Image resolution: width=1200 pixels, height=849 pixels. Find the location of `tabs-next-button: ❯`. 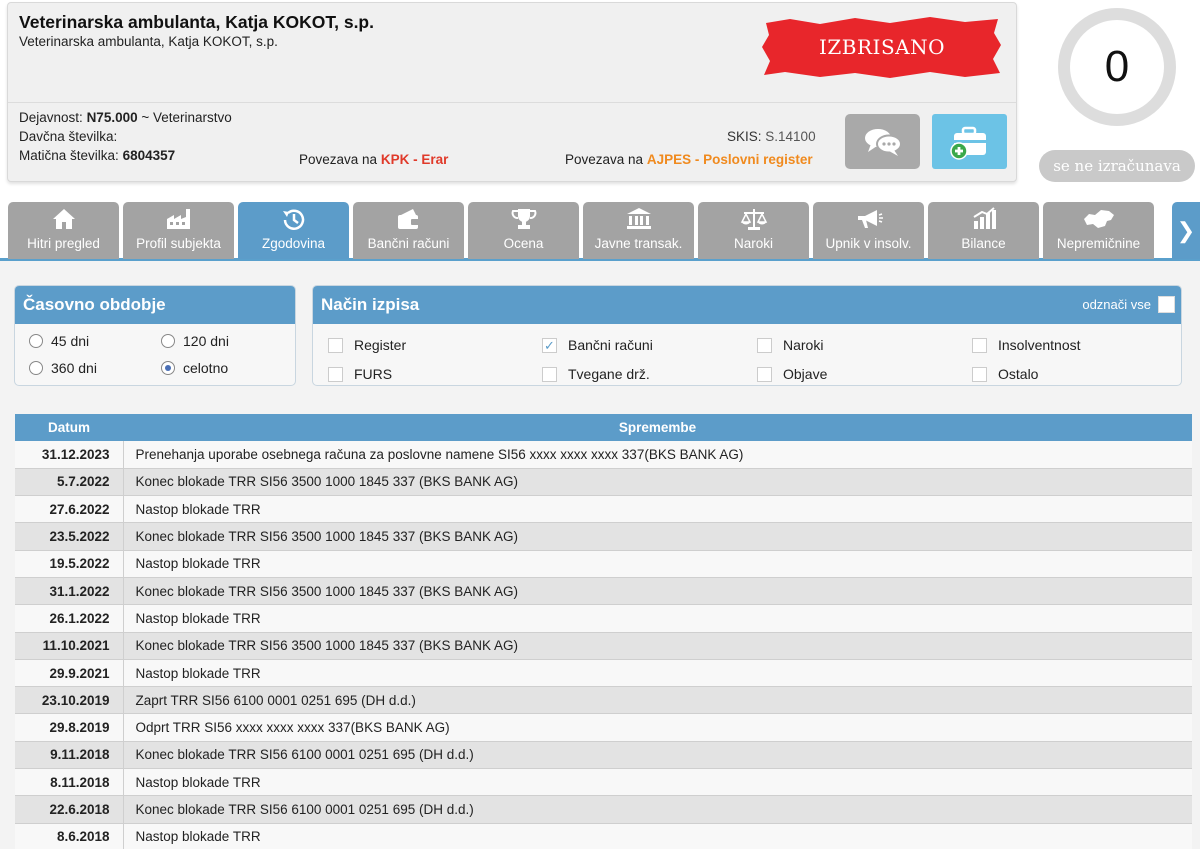

tabs-next-button: ❯ is located at coordinates (1186, 230).